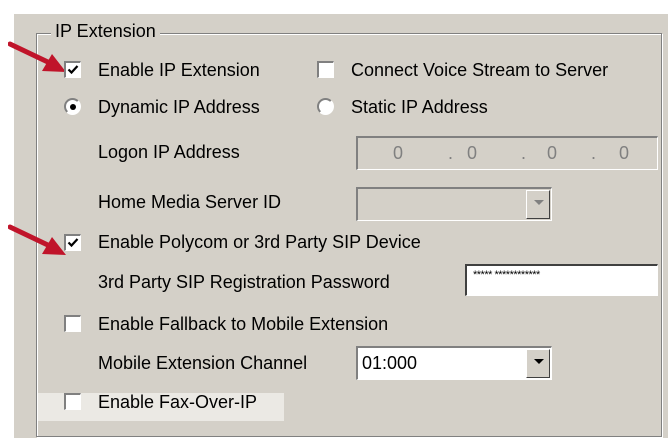 The image size is (670, 440). I want to click on logon-ip-field: 0 . 0 . 0 . 0, so click(507, 153).